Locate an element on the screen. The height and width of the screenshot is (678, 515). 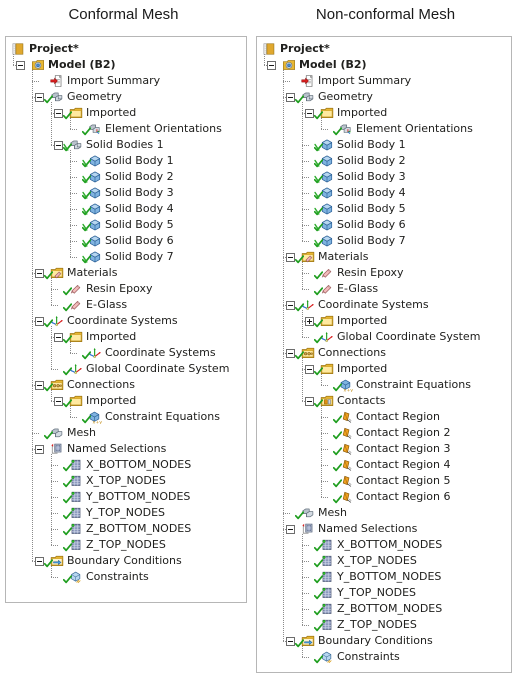
tree-item-contacts: Contacts is located at coordinates (384, 401).